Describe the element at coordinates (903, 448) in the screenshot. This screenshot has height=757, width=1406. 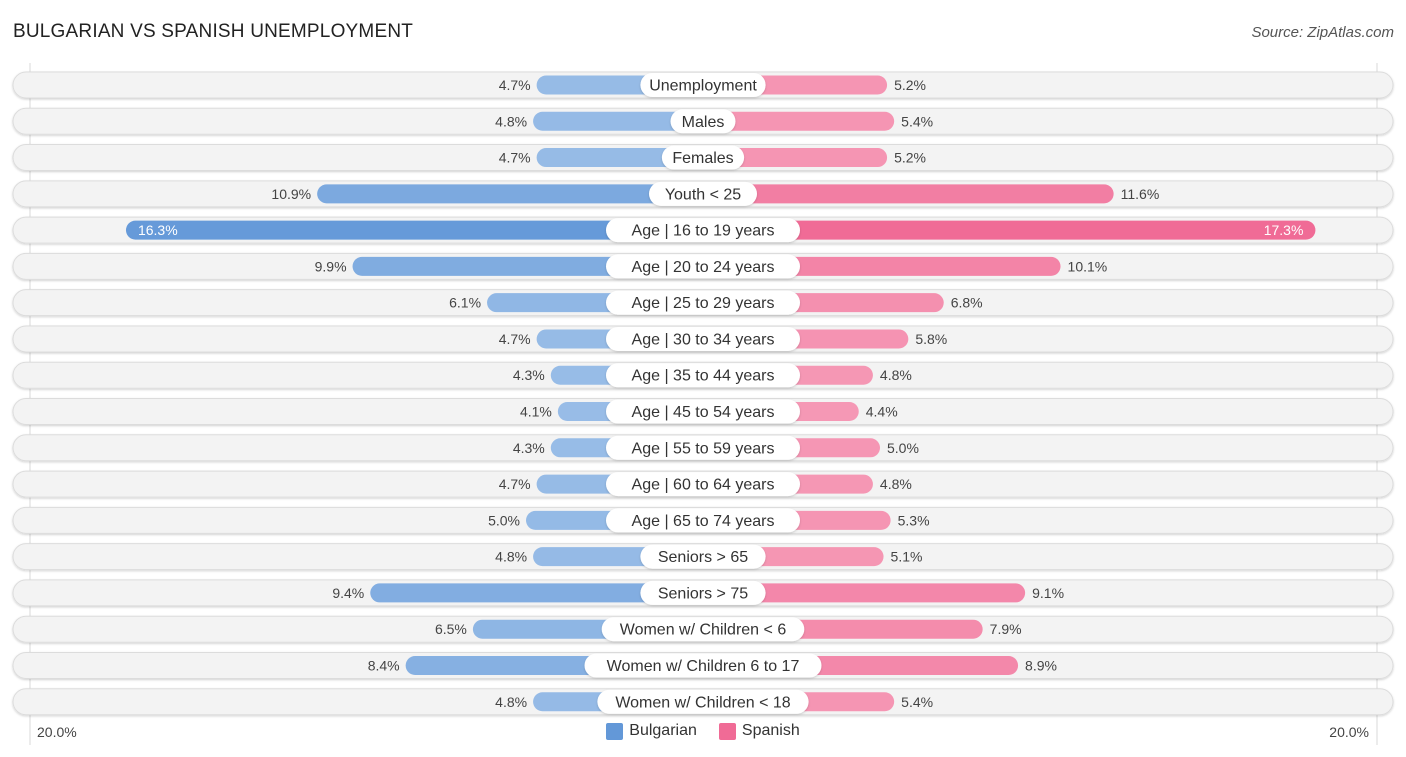
I see `value-label-spanish: 5.0%` at that location.